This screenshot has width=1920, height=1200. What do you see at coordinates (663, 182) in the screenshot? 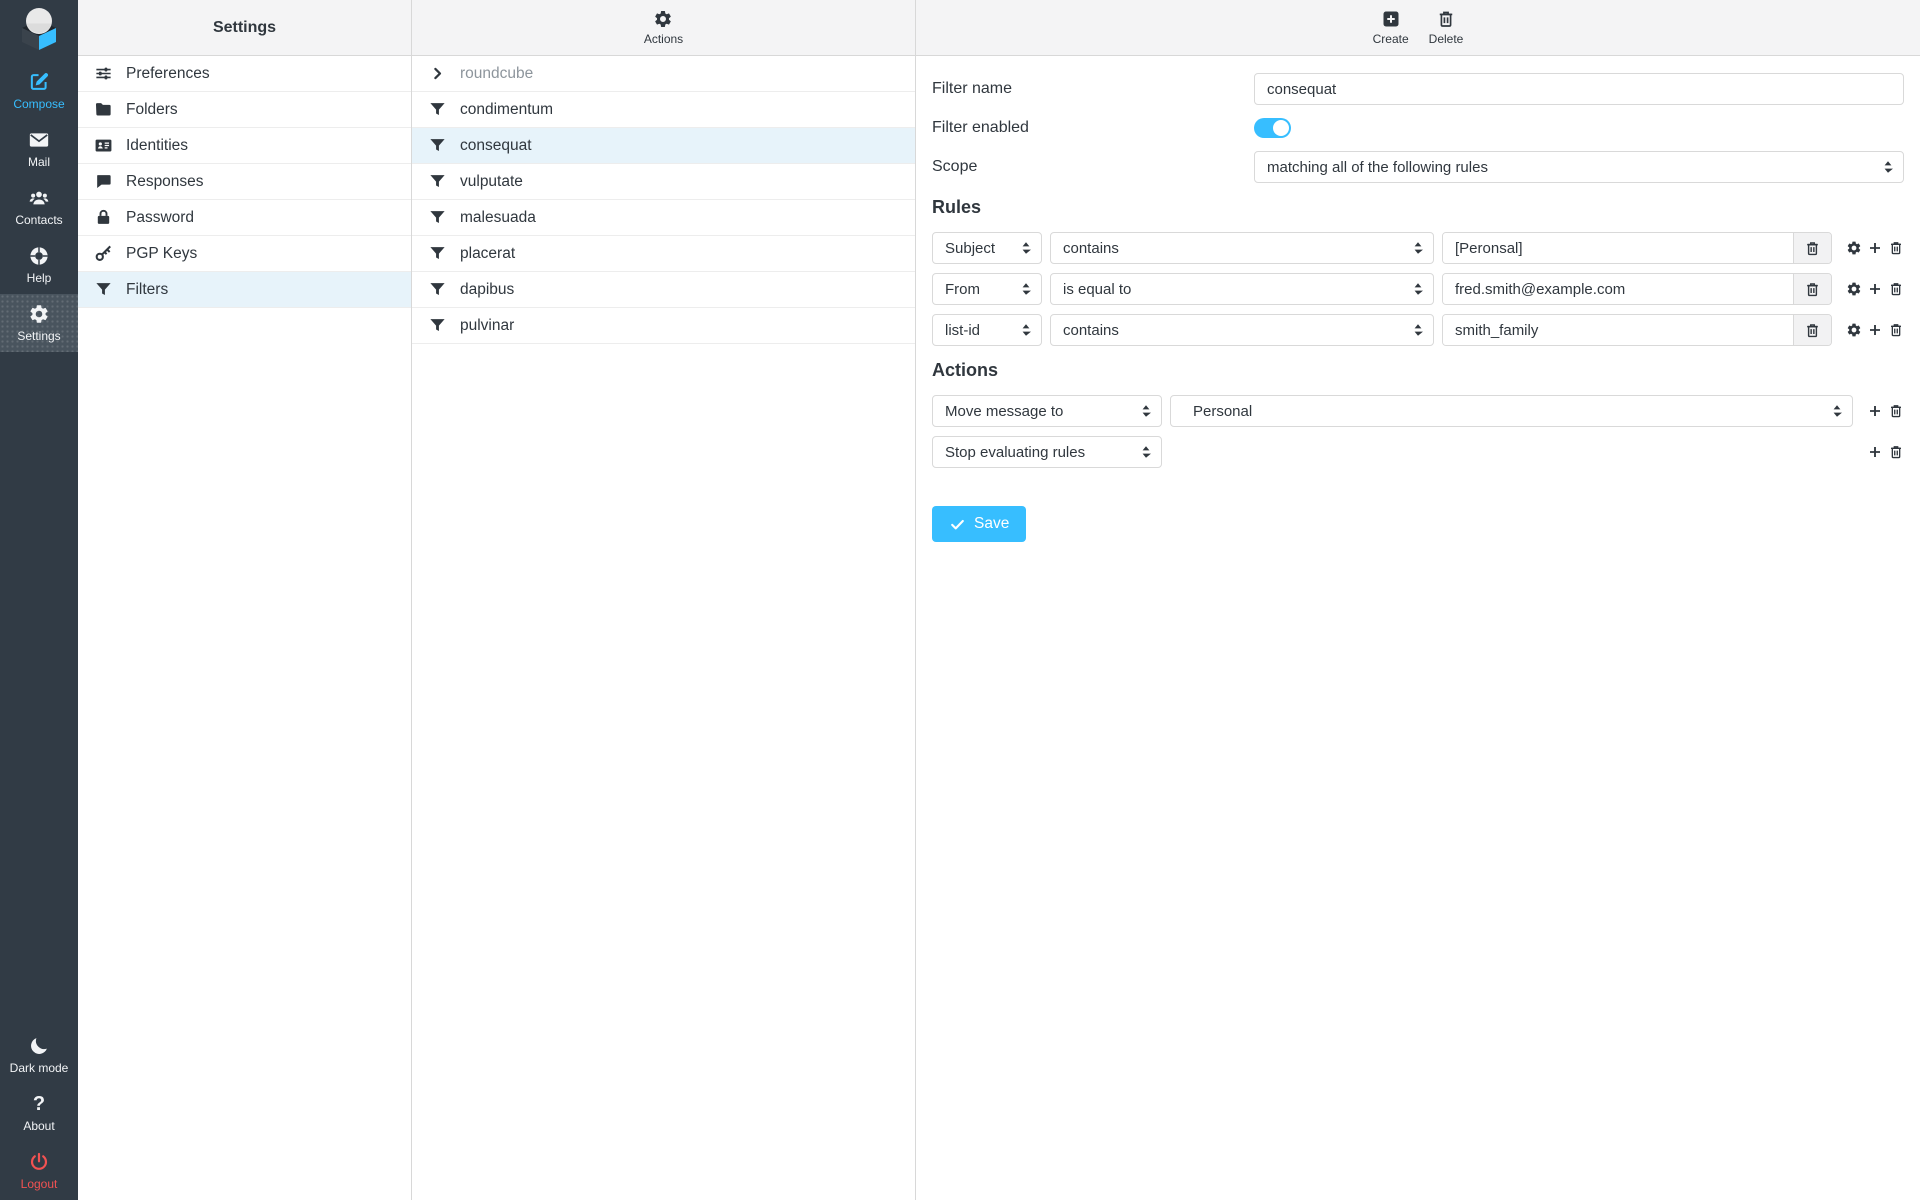
I see `filter-item-vulputate: vulputate` at bounding box center [663, 182].